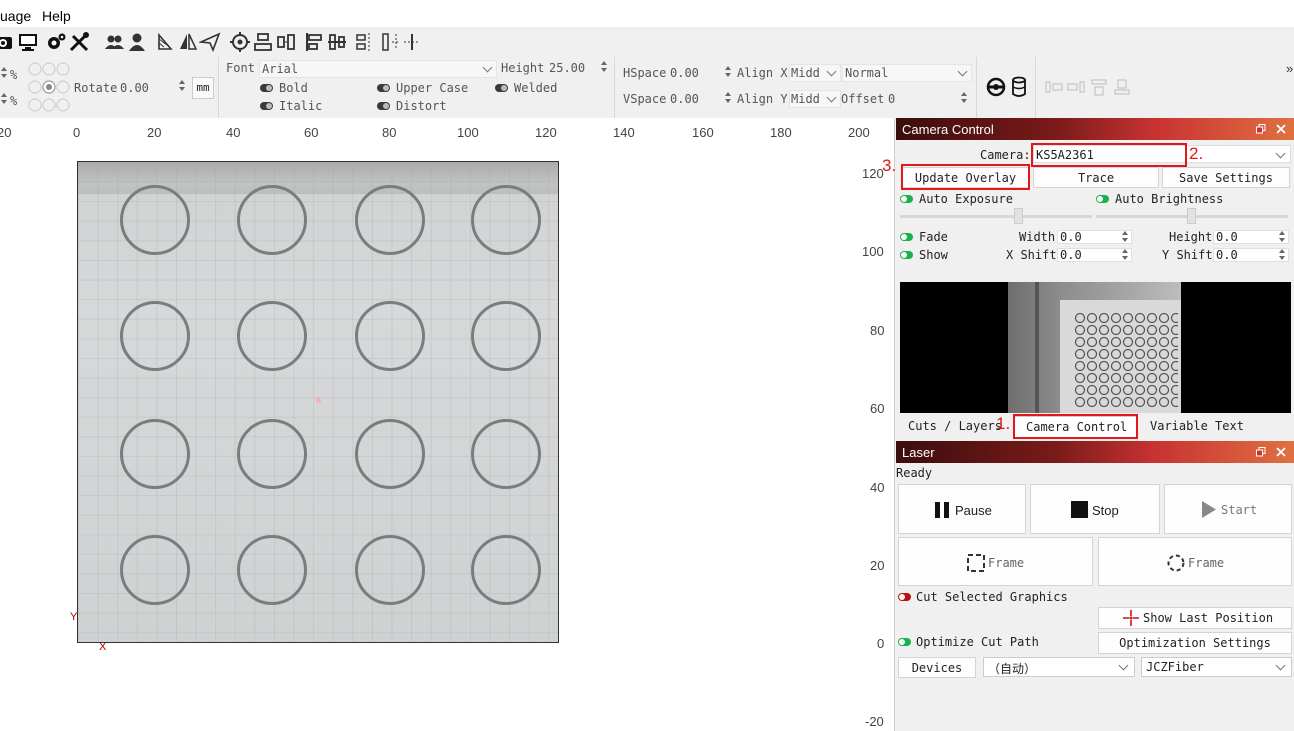 This screenshot has height=731, width=1294. I want to click on align-y-select: Midd, so click(815, 99).